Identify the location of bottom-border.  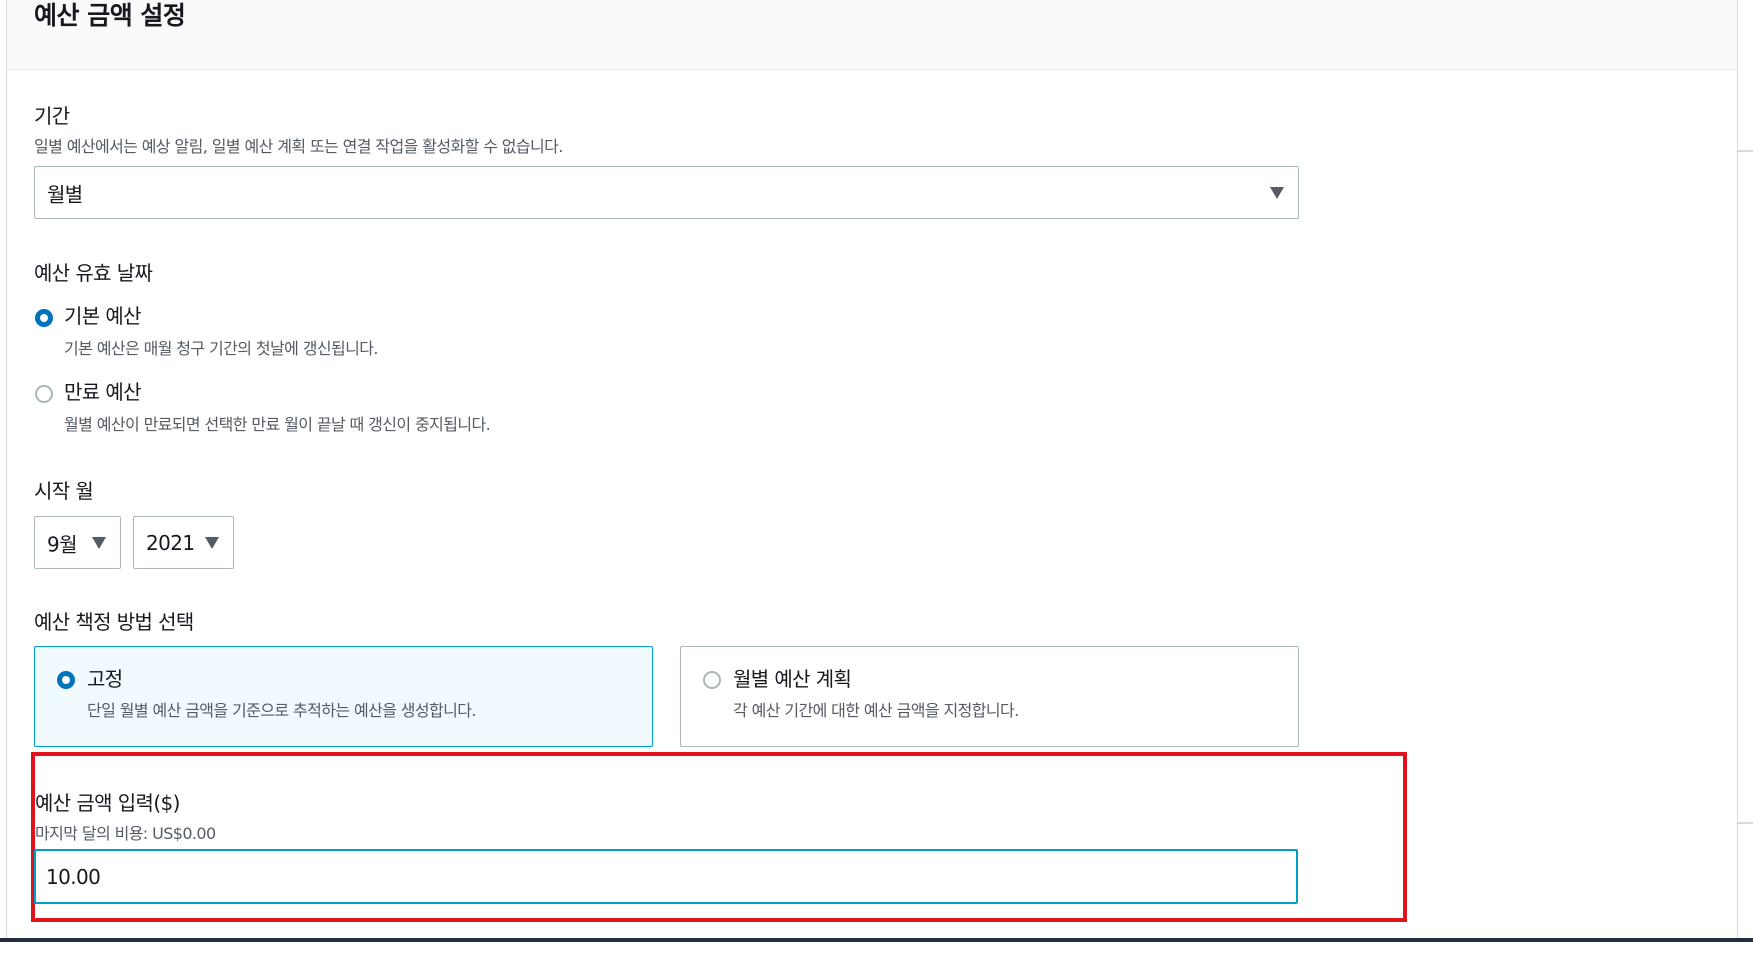
(876, 940).